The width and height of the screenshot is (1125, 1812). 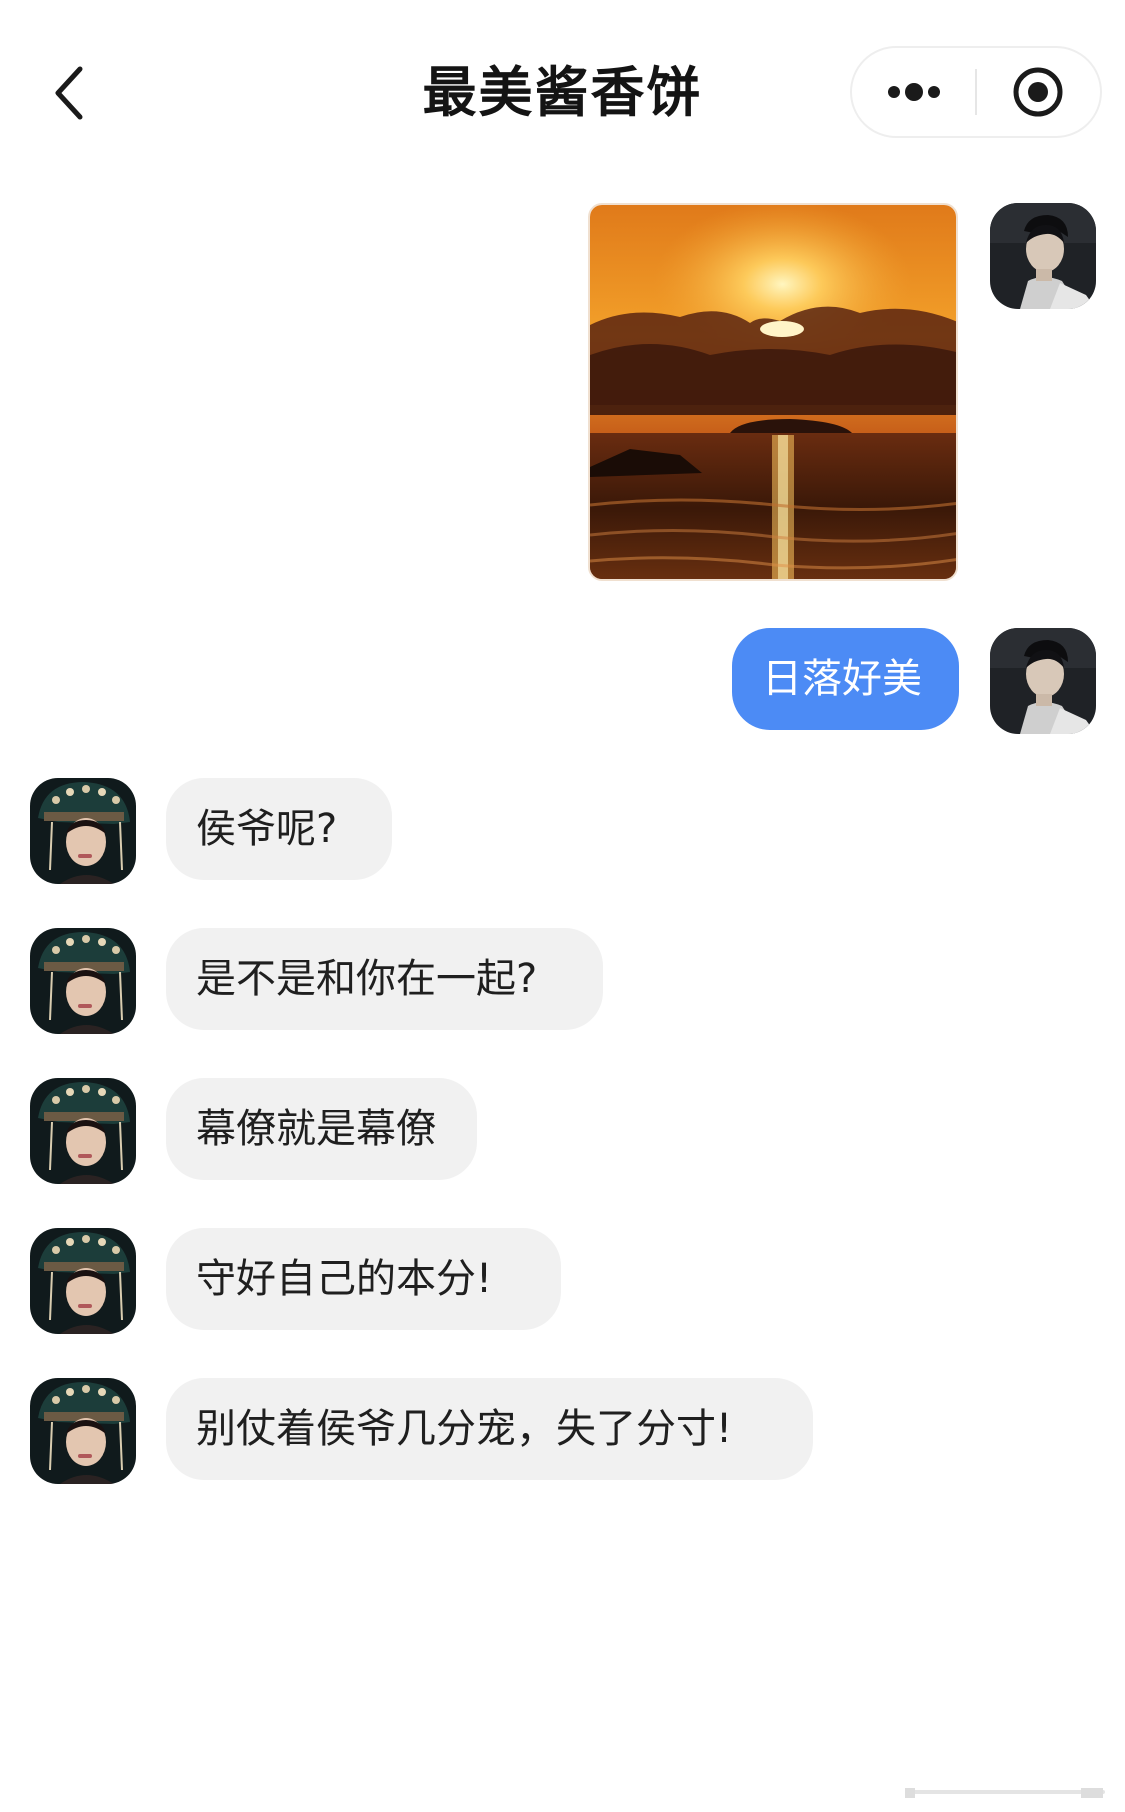 I want to click on watermark-strip, so click(x=1005, y=1793).